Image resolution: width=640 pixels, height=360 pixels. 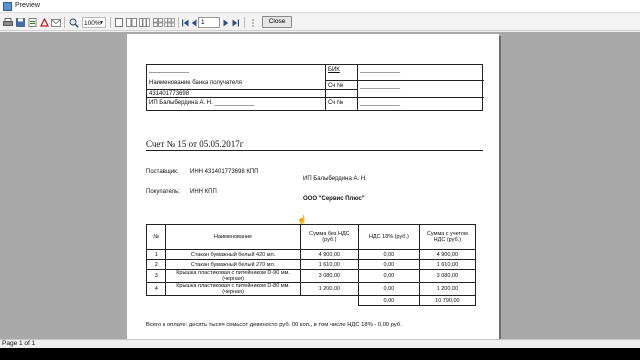 What do you see at coordinates (334, 199) in the screenshot?
I see `buyer-name: ООО "Сервис Плюс"` at bounding box center [334, 199].